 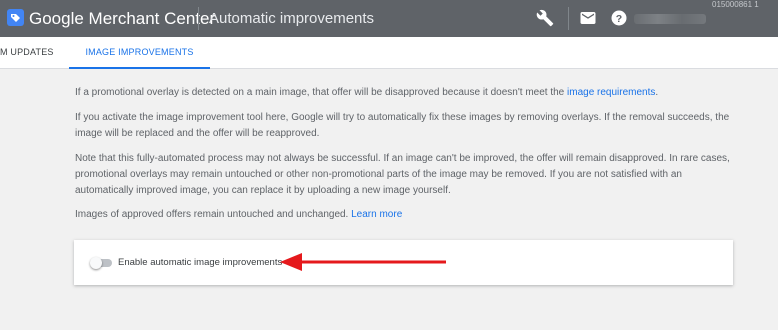 I want to click on image-requirements-link: image requirements, so click(x=611, y=92).